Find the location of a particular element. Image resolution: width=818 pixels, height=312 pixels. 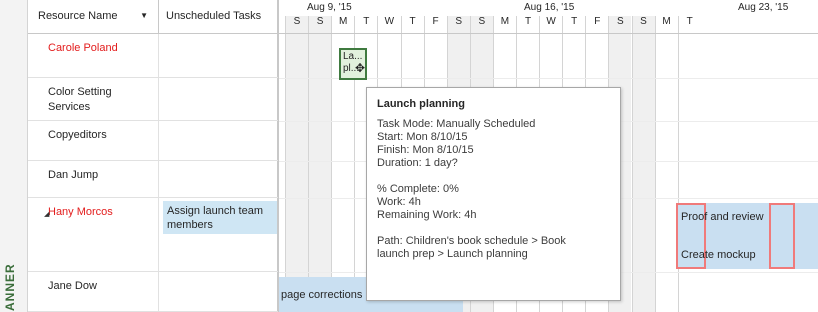

timescale-divider is located at coordinates (548, 33).